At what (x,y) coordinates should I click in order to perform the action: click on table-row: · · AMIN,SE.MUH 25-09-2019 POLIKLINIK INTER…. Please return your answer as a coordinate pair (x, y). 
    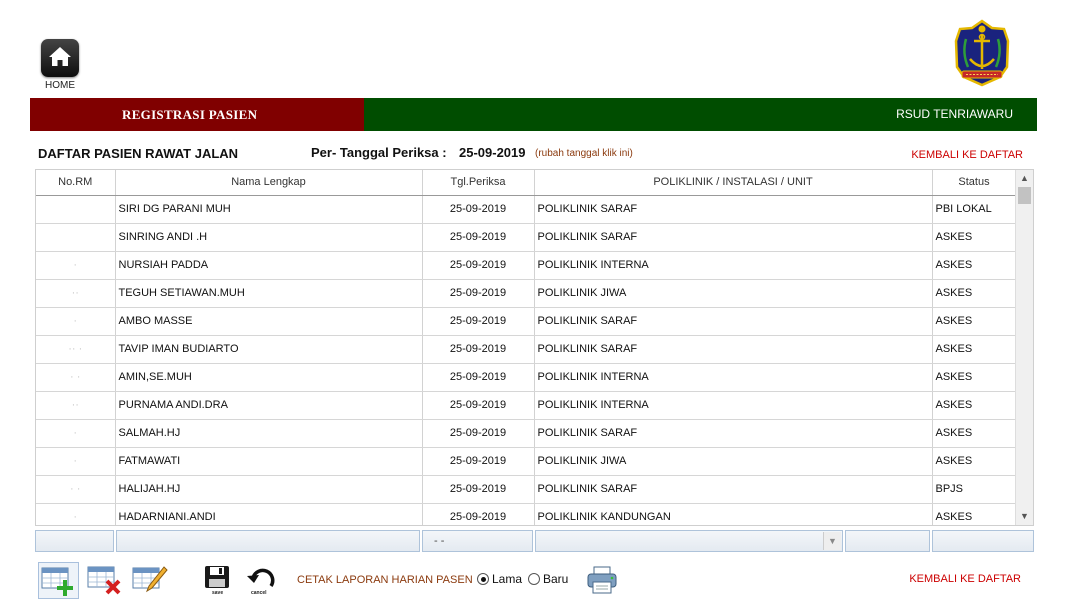
    Looking at the image, I should click on (526, 377).